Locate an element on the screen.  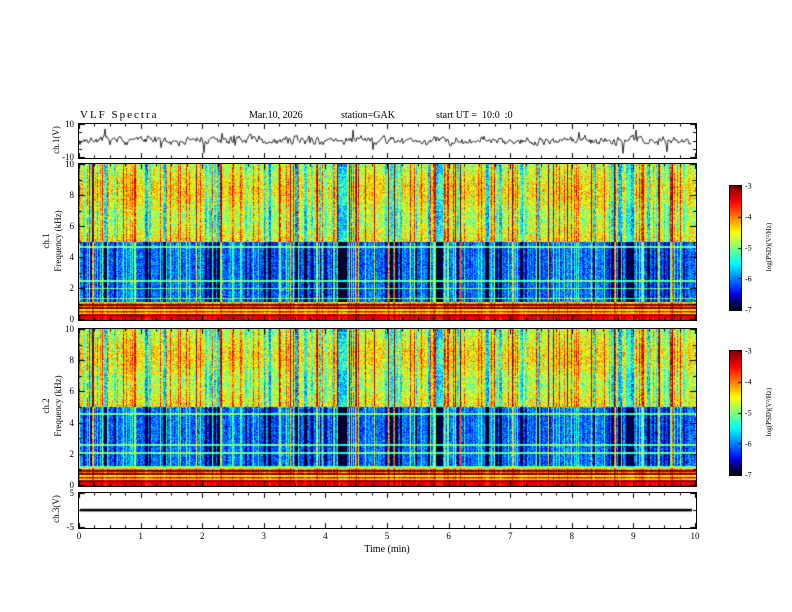
colorbar-ch2-canvas is located at coordinates (735, 413).